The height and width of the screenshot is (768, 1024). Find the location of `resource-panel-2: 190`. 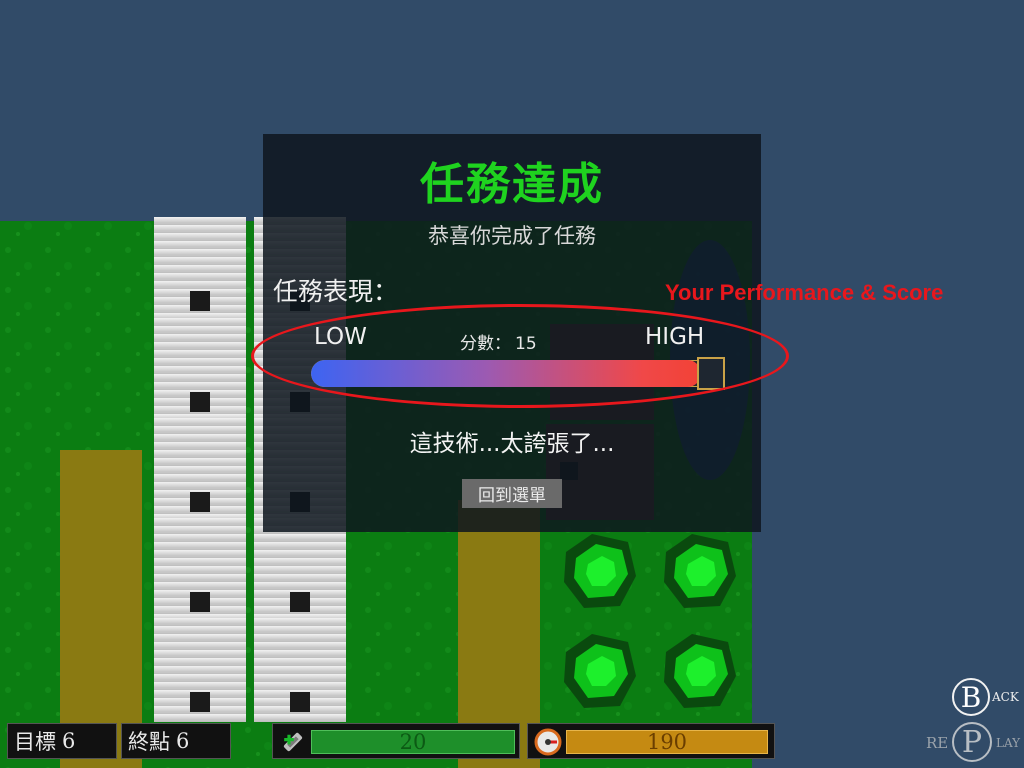

resource-panel-2: 190 is located at coordinates (651, 741).